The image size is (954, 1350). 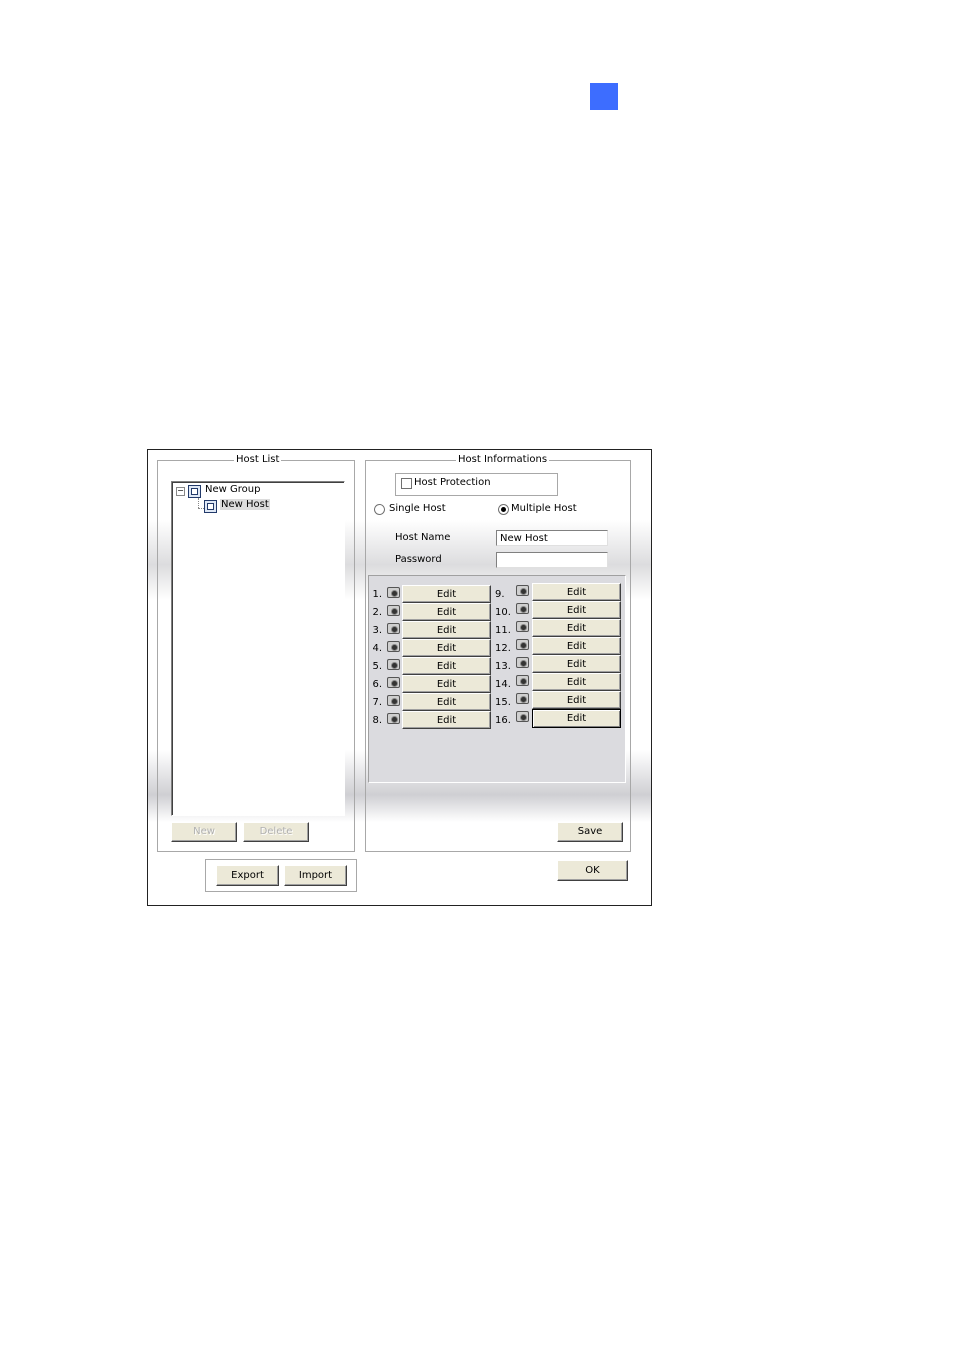 What do you see at coordinates (576, 664) in the screenshot?
I see `edit-camera-13-button: Edit` at bounding box center [576, 664].